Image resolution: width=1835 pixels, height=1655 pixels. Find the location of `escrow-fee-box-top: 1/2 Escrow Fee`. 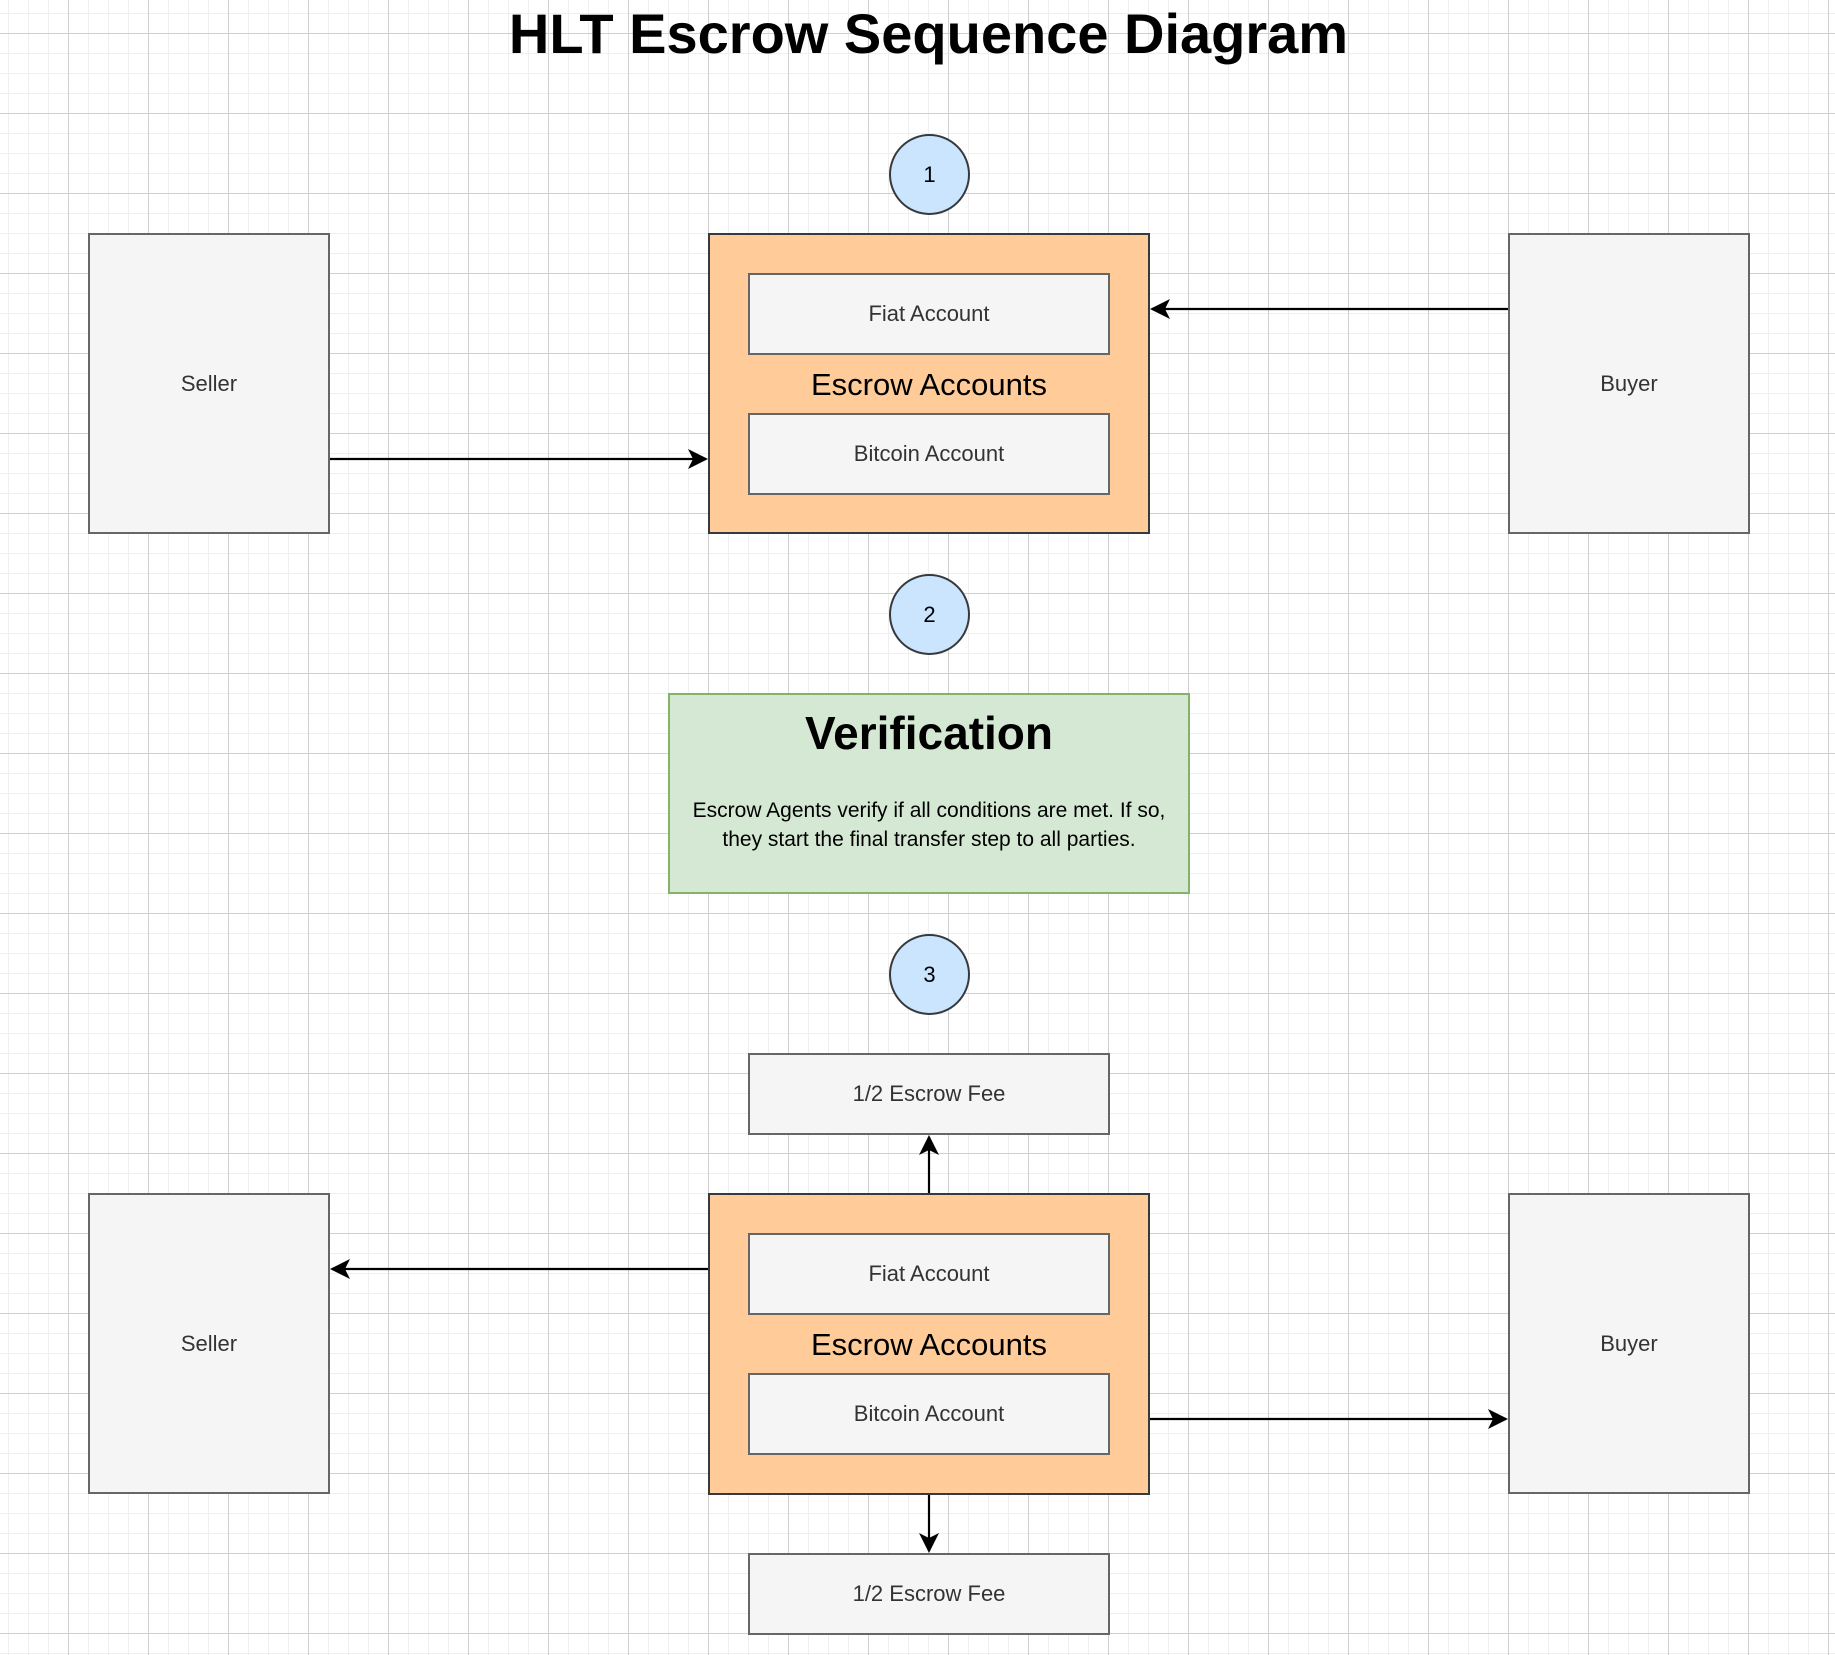

escrow-fee-box-top: 1/2 Escrow Fee is located at coordinates (929, 1094).